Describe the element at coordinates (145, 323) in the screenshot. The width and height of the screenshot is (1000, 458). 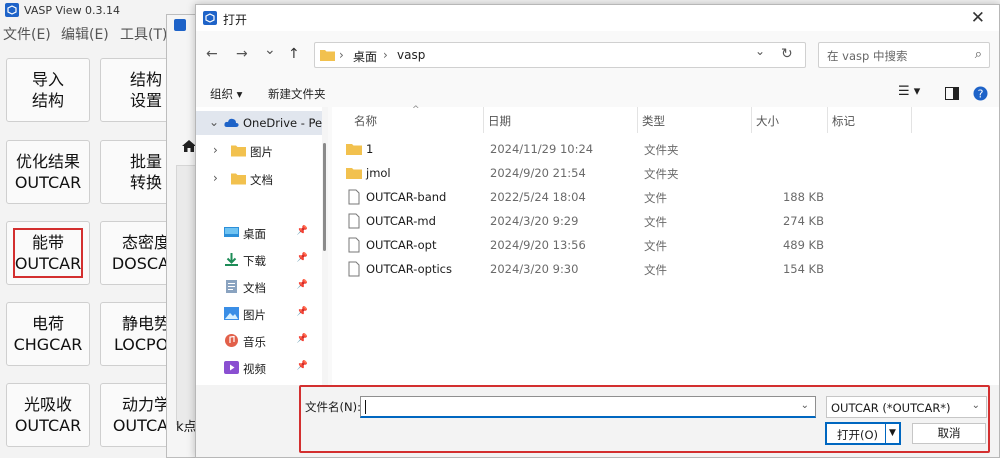
I see `button-line1: 静电势` at that location.